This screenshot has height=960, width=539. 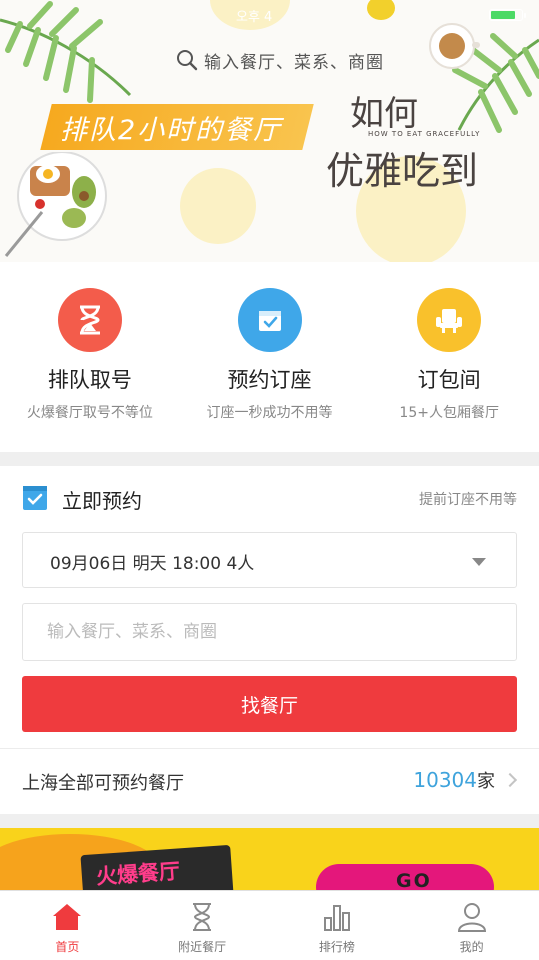 I want to click on tab-label: 首页, so click(x=67, y=947).